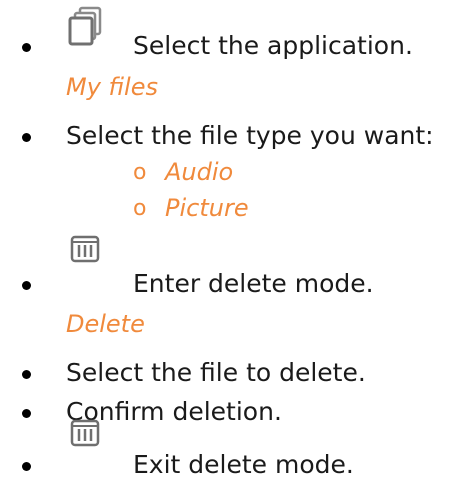 The height and width of the screenshot is (486, 460). What do you see at coordinates (207, 208) in the screenshot?
I see `option-label: Picture` at bounding box center [207, 208].